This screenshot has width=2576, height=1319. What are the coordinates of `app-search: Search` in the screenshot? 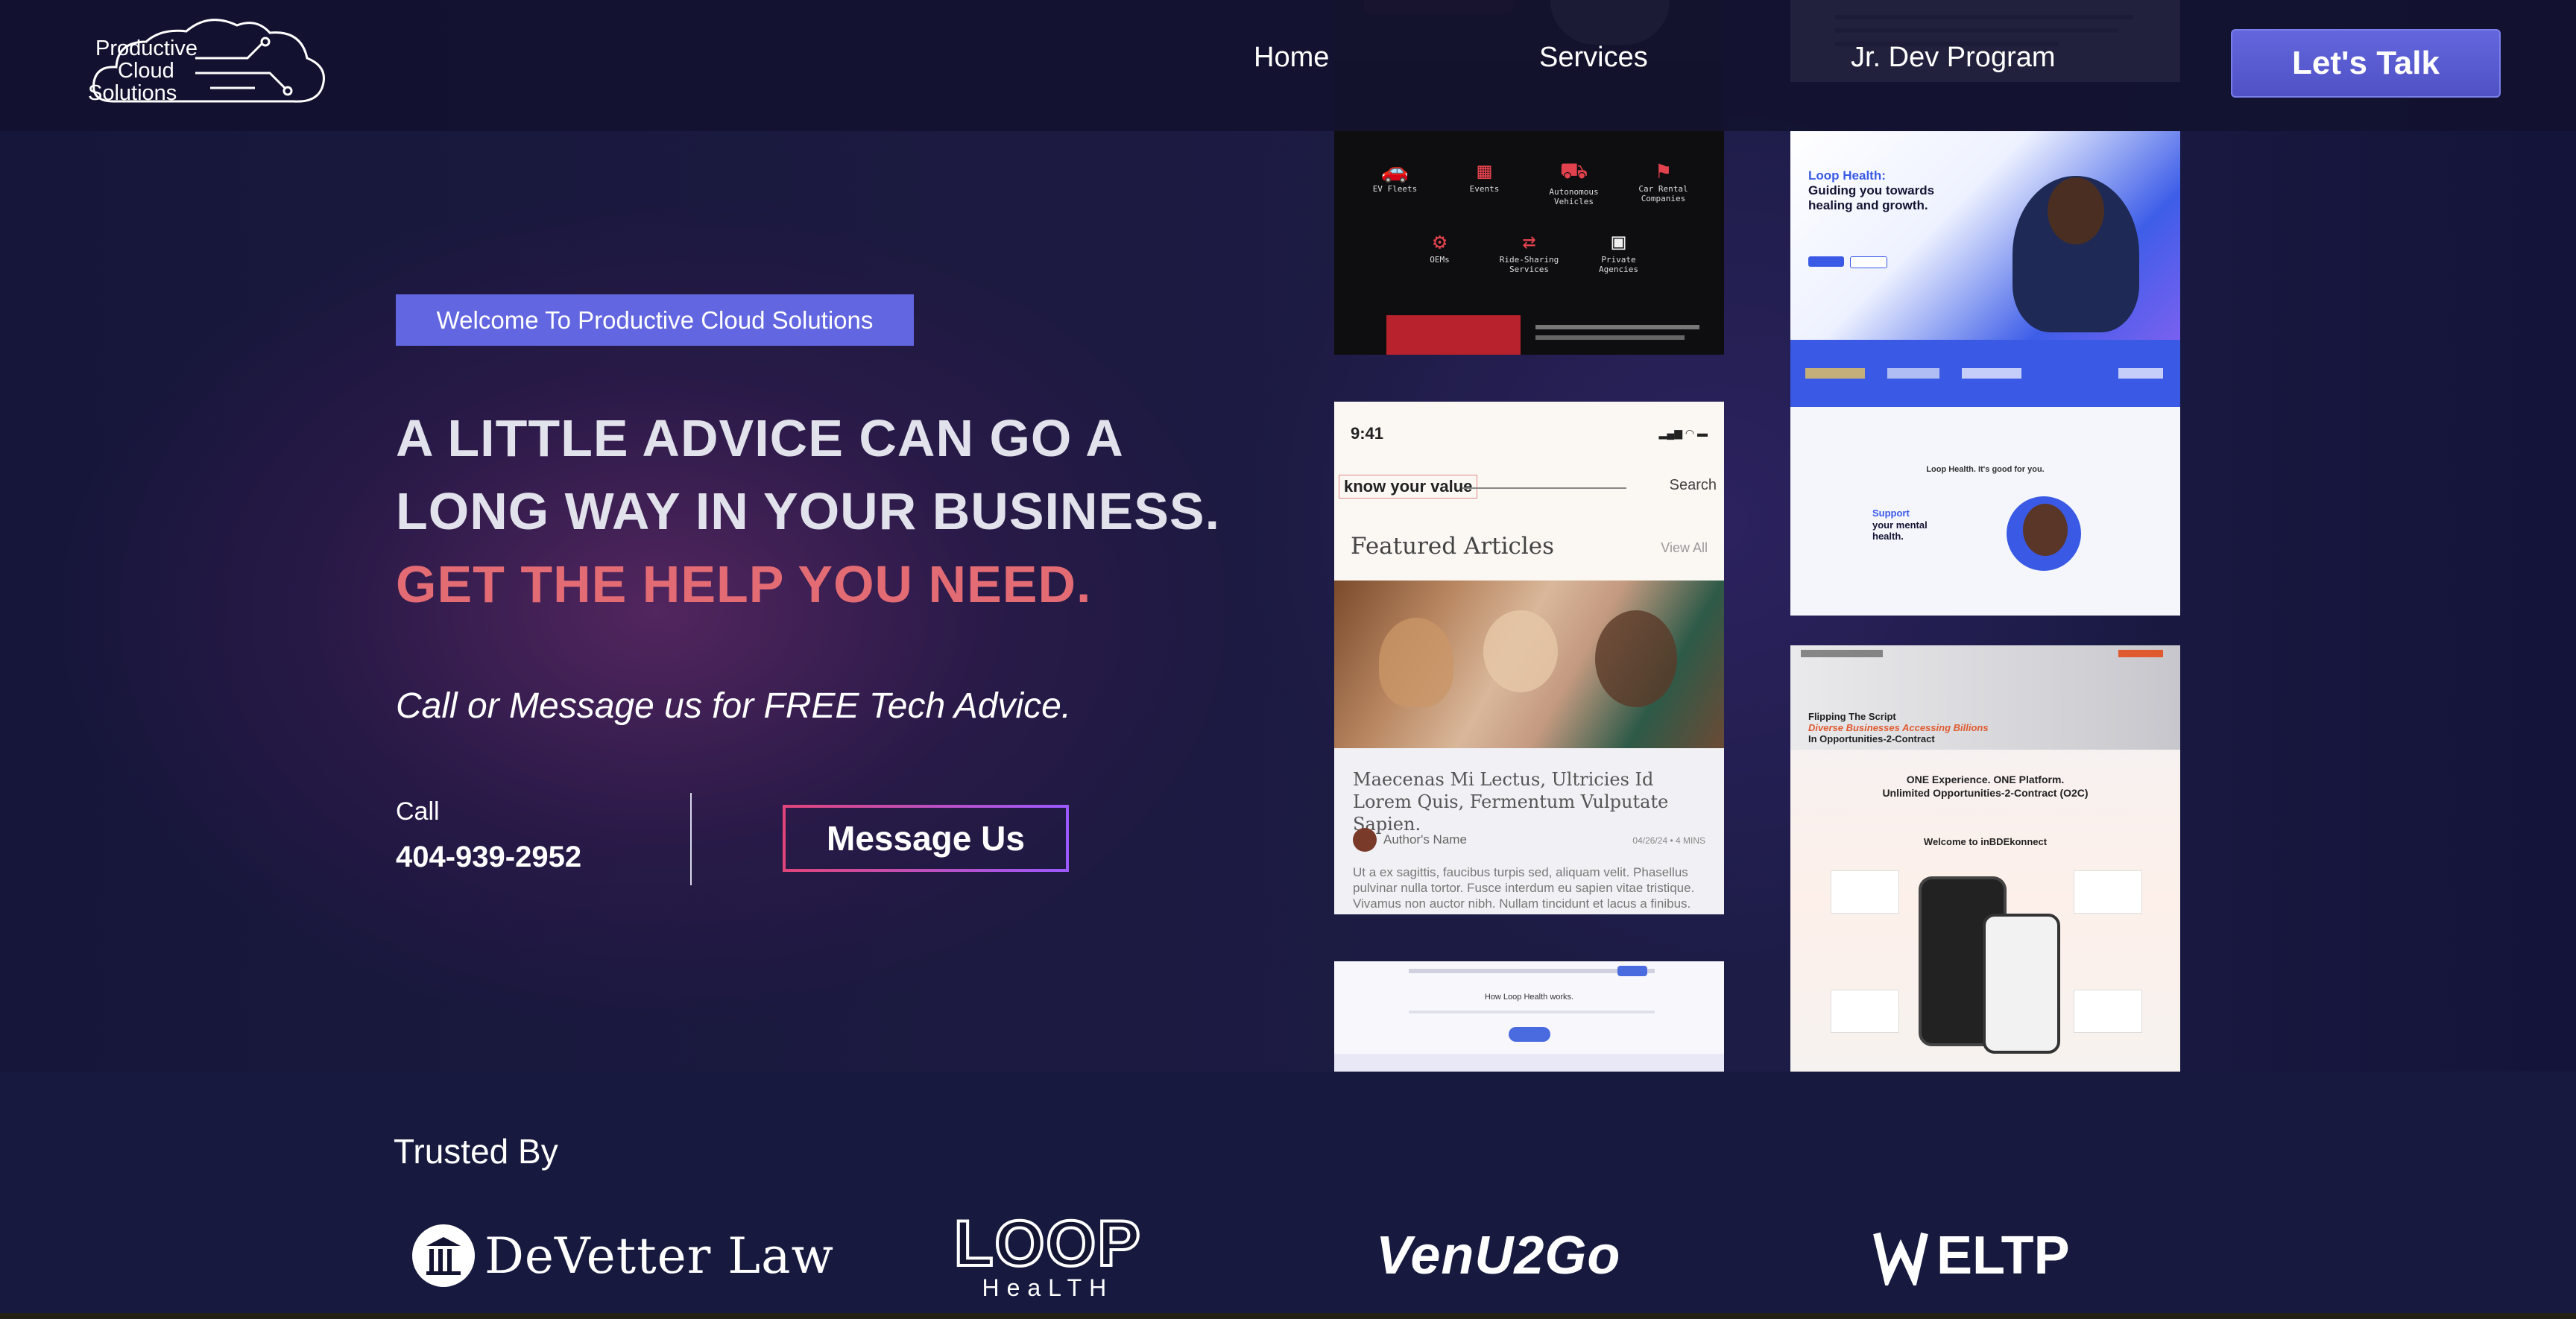 It's located at (1693, 485).